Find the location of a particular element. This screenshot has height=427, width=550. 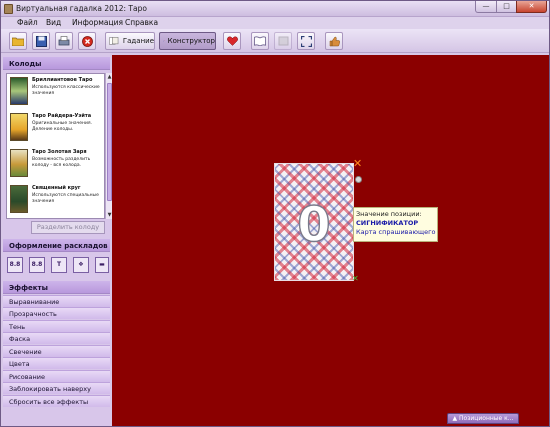

deck-description: Оригинальные значения. Деление колоды. is located at coordinates (62, 126).